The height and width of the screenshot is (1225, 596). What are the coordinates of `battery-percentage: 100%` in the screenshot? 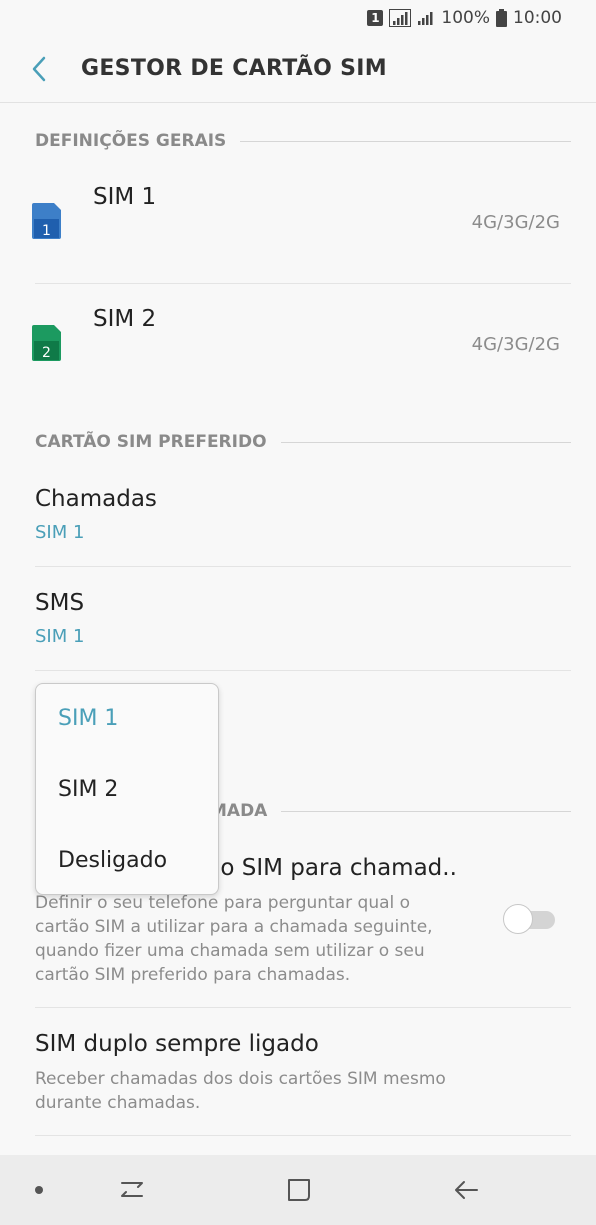 It's located at (465, 18).